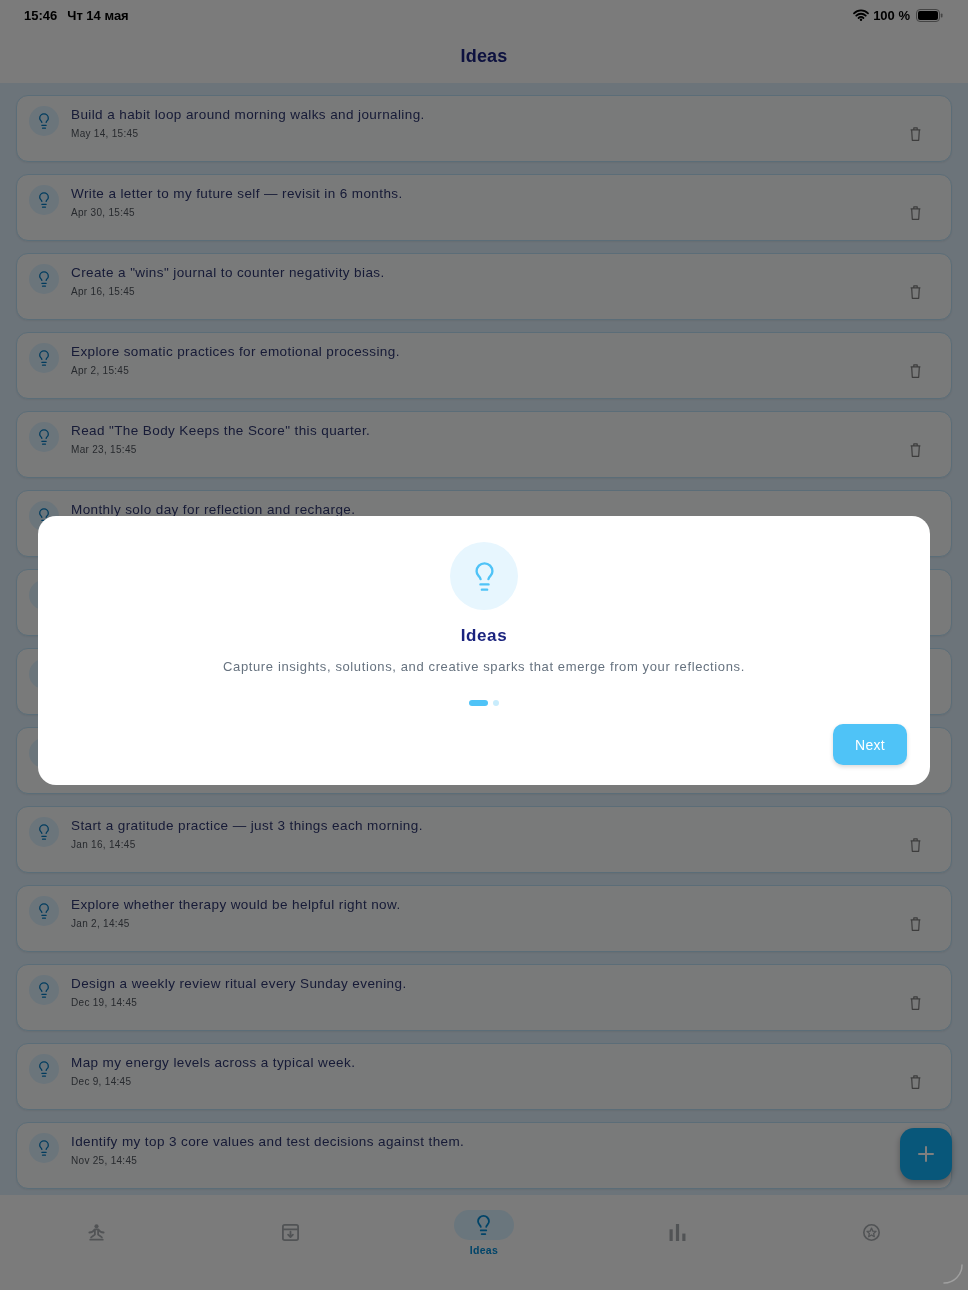 The height and width of the screenshot is (1290, 968). I want to click on idea-title: Start a gratitude practice — just 3 things each morning., so click(247, 826).